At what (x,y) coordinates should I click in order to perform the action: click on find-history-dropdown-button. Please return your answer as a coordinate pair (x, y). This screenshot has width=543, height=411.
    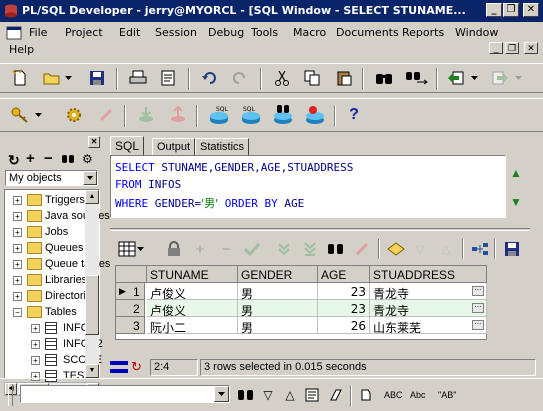
    Looking at the image, I should click on (221, 394).